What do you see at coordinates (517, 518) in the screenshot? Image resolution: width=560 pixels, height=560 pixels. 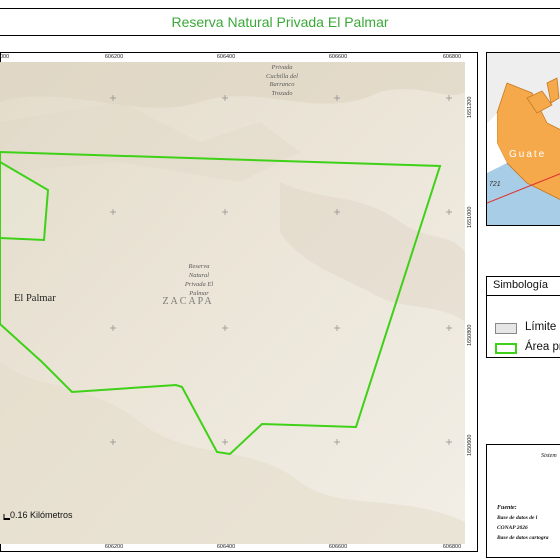 I see `source-line: Base de datos de l` at bounding box center [517, 518].